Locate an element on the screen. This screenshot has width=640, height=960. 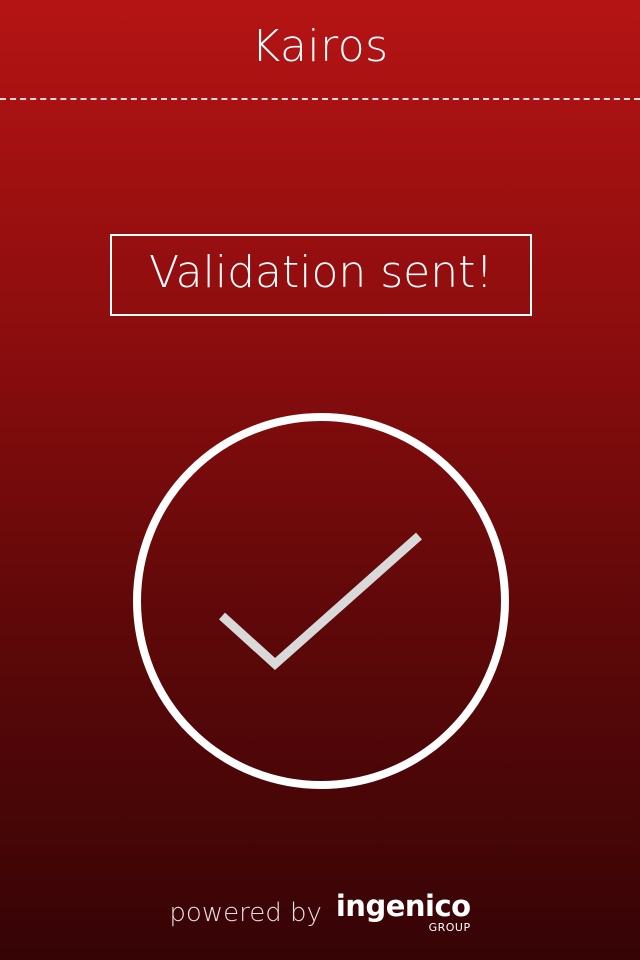
app-title: Kairos is located at coordinates (320, 46).